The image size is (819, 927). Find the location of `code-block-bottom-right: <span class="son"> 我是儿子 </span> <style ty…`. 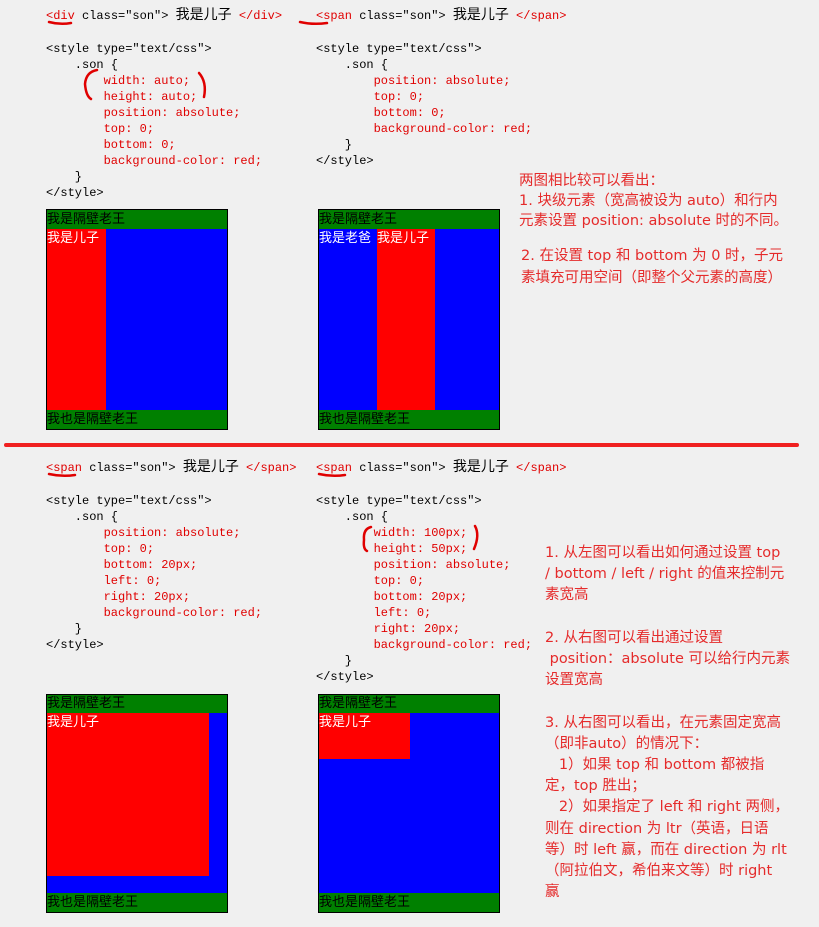

code-block-bottom-right: <span class="son"> 我是儿子 </span> <style ty… is located at coordinates (441, 571).